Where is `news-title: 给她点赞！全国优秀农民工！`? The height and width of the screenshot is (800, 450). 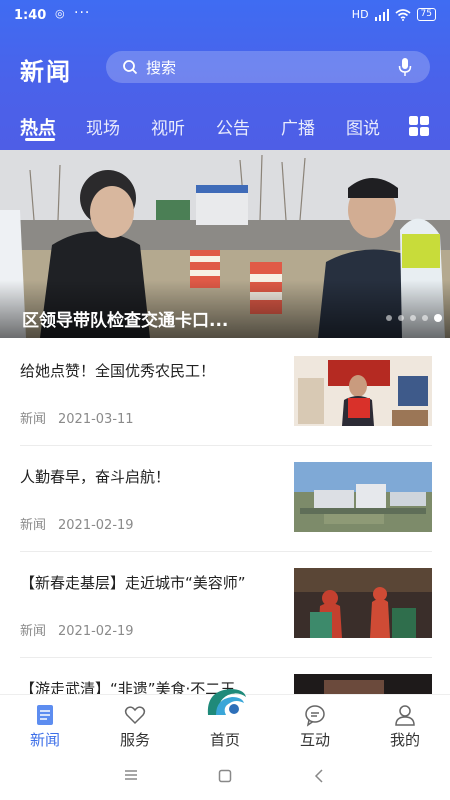 news-title: 给她点赞！全国优秀农民工！ is located at coordinates (118, 371).